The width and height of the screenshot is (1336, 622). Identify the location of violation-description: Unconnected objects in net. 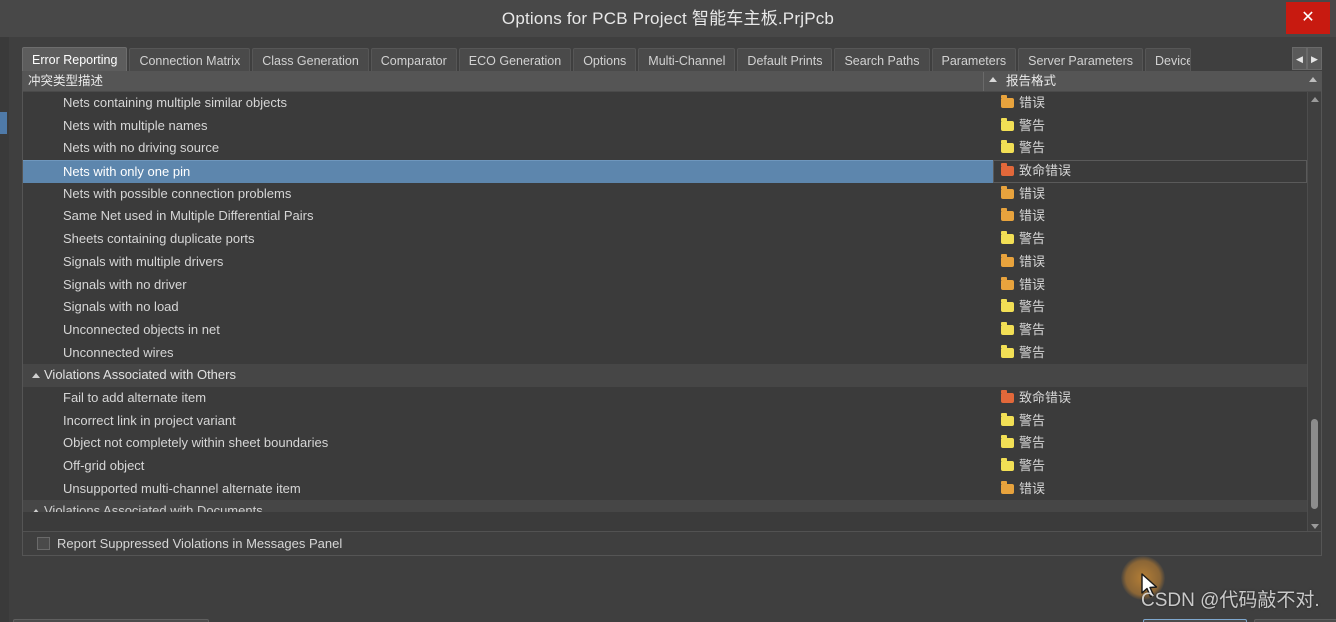
(141, 329).